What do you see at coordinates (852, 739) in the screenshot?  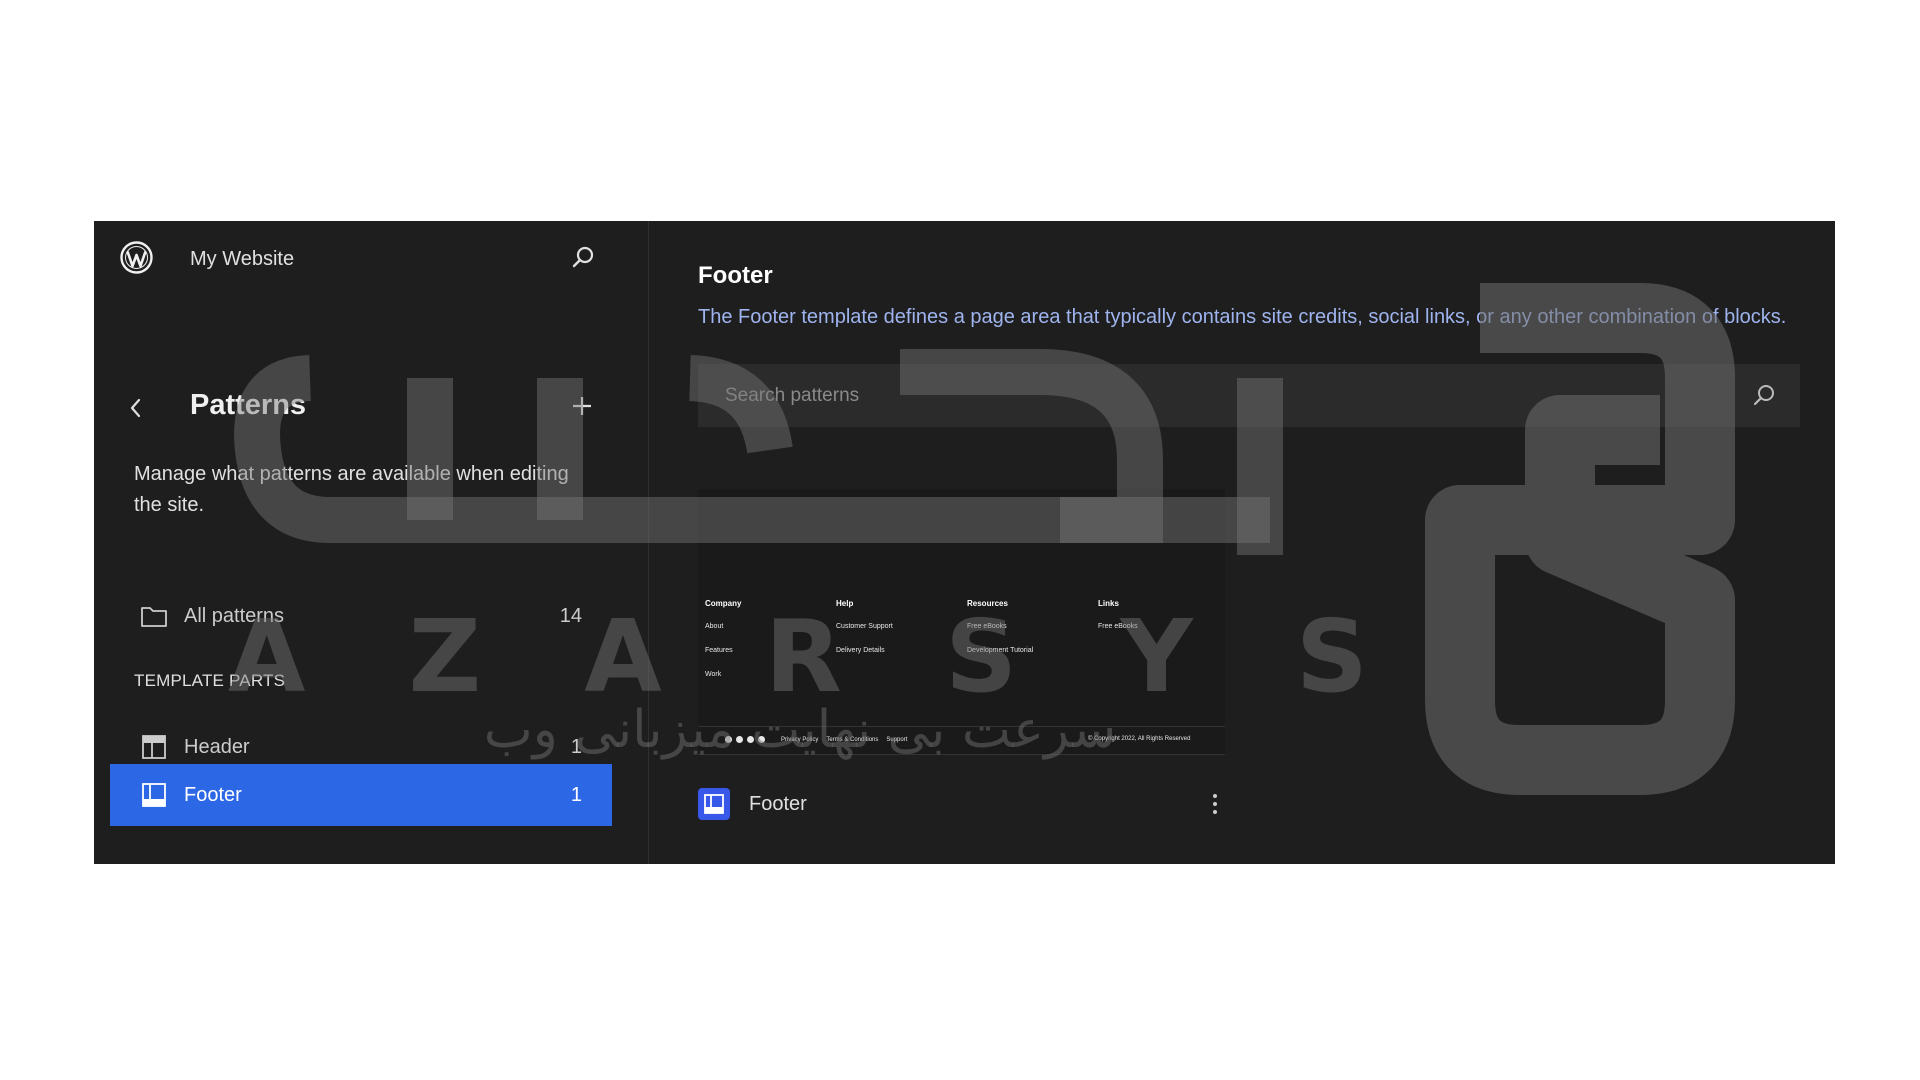 I see `preview-link: Terms & Conditions` at bounding box center [852, 739].